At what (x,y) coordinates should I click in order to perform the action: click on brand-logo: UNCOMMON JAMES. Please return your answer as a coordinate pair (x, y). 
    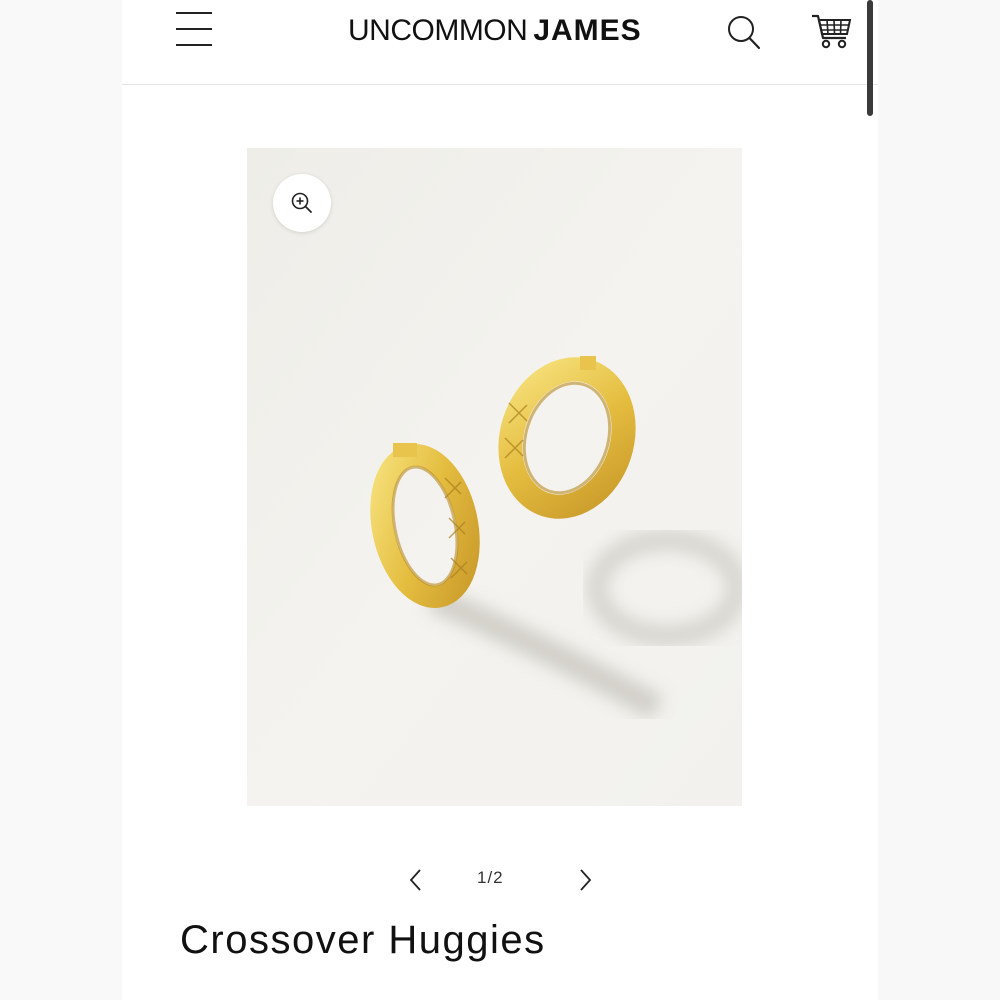
    Looking at the image, I should click on (495, 31).